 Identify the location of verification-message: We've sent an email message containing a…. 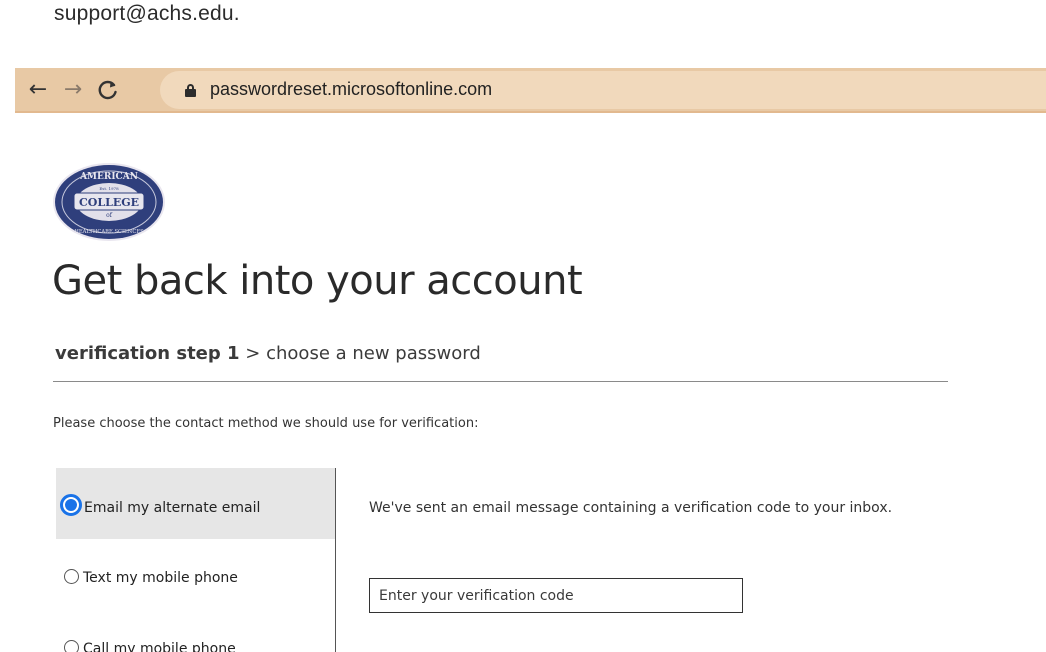
(631, 508).